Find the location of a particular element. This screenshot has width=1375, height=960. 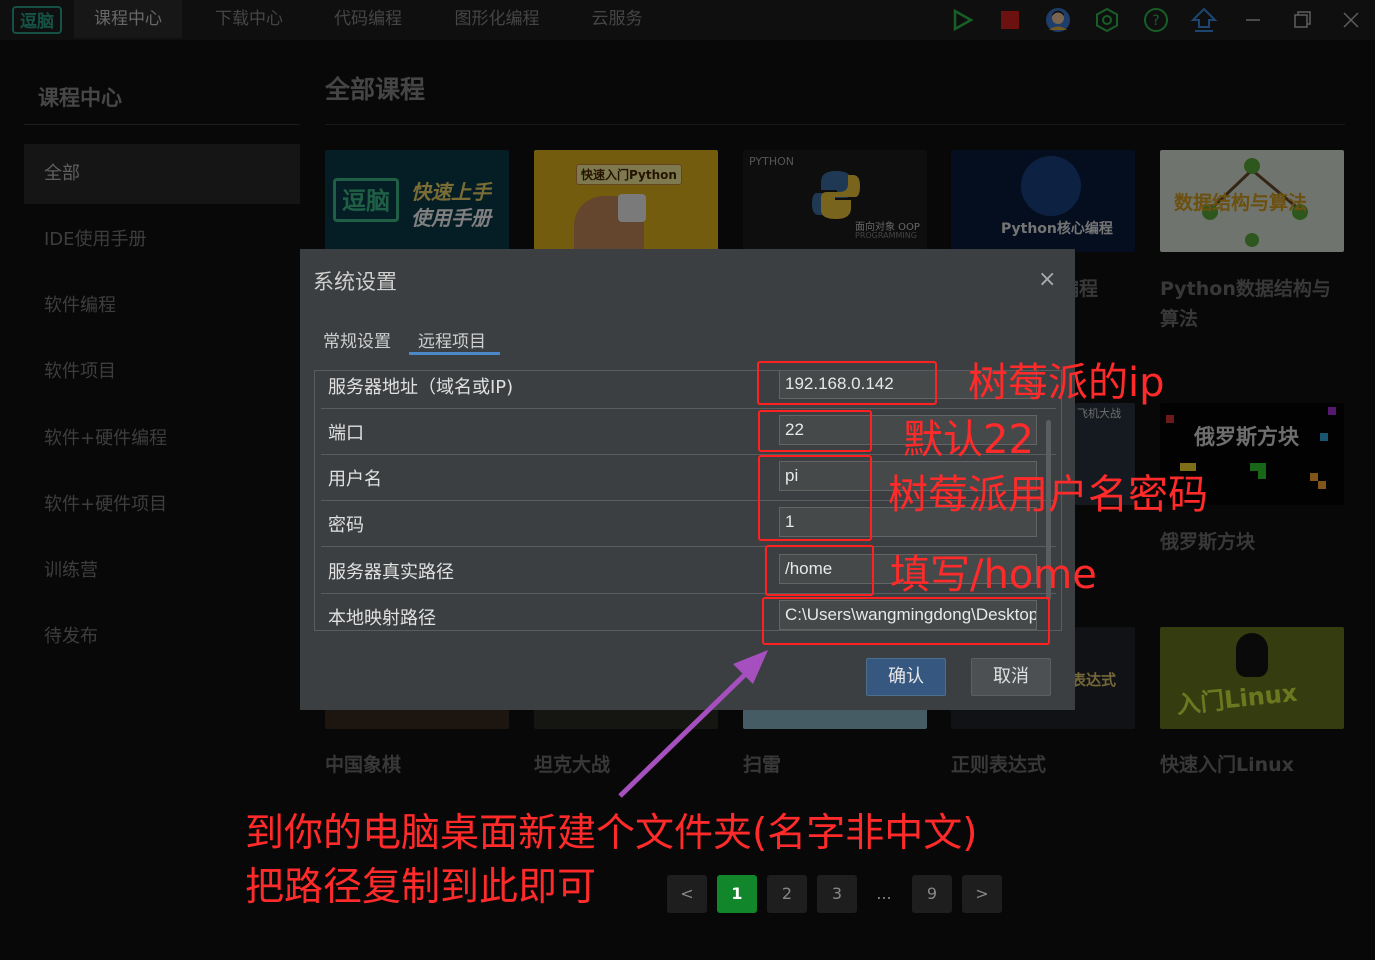

dialog-close-icon: × is located at coordinates (1047, 279).